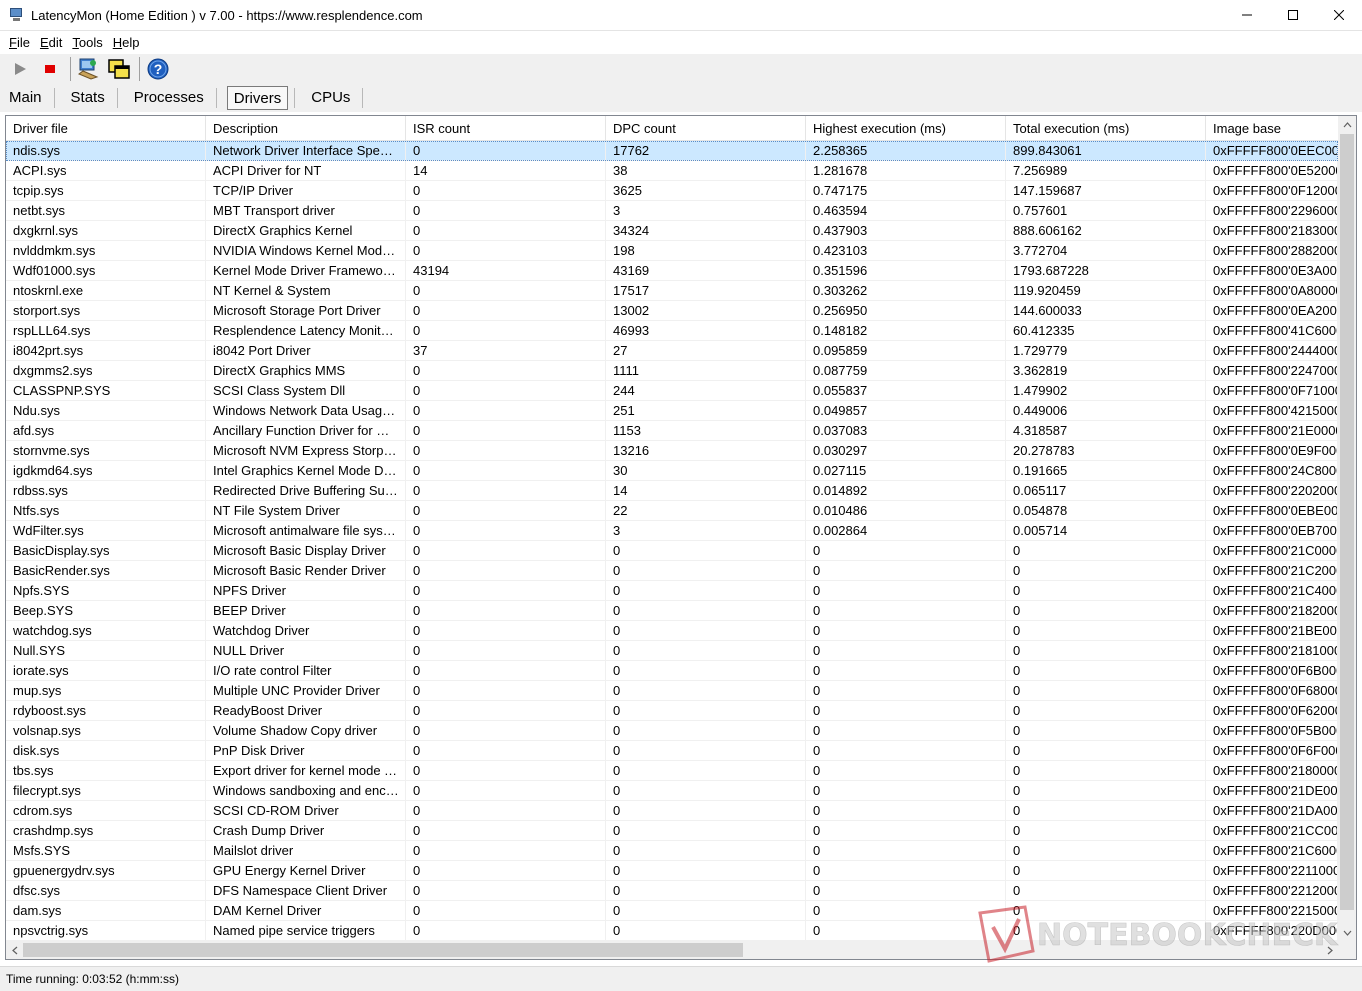 The width and height of the screenshot is (1362, 991). I want to click on table-cell: 0xFFFFF800'0F710000, so click(1272, 390).